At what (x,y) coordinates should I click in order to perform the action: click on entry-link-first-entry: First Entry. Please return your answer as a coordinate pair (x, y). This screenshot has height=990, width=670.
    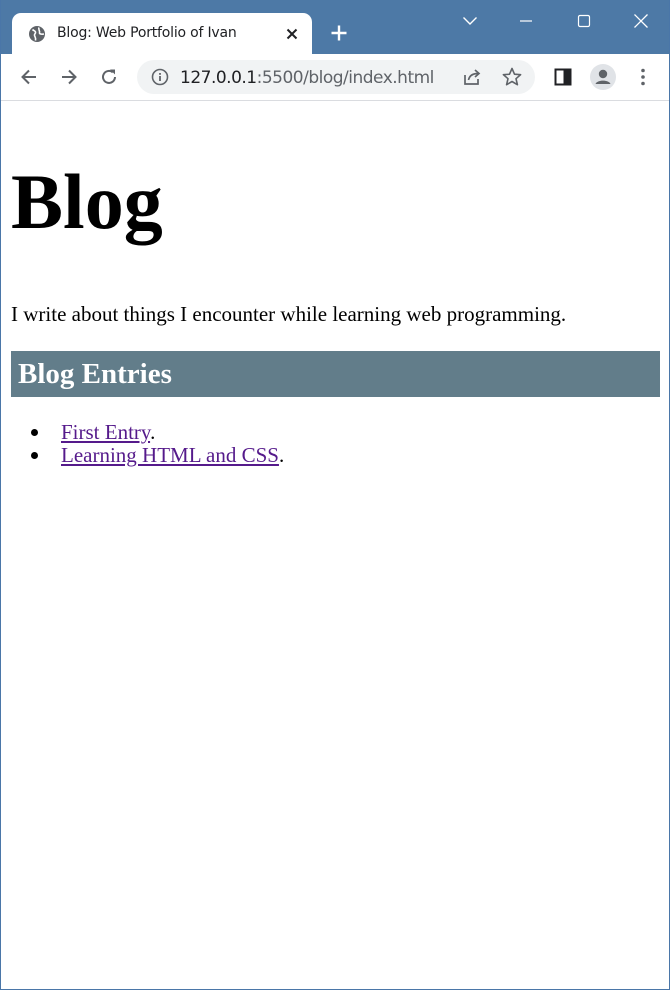
    Looking at the image, I should click on (105, 432).